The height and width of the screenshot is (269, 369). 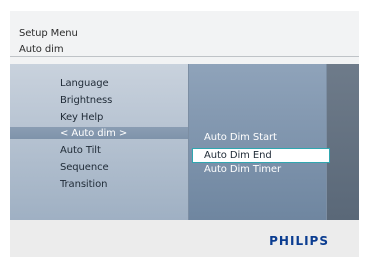 What do you see at coordinates (84, 83) in the screenshot?
I see `menu-item-language: Language` at bounding box center [84, 83].